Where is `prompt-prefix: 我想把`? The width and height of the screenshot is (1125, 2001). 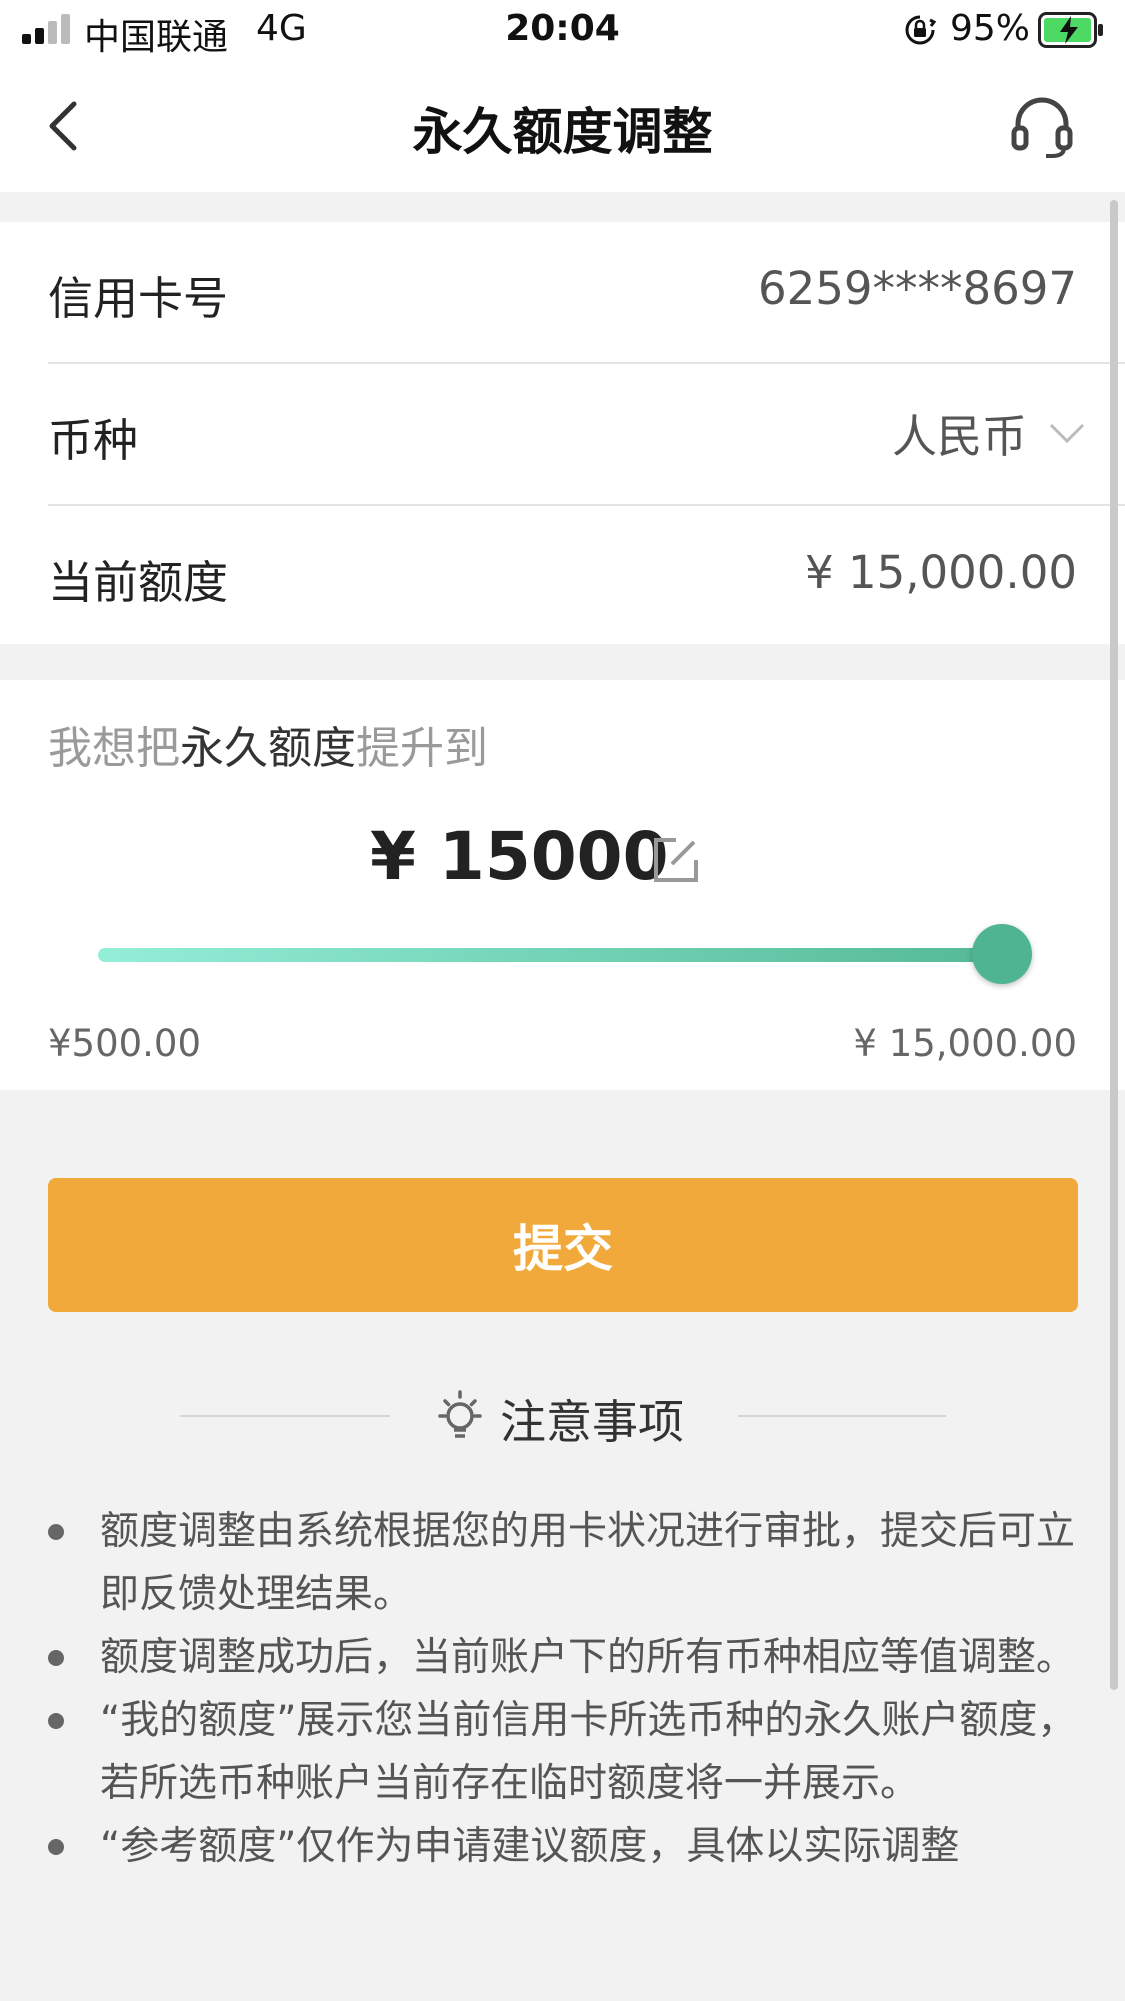
prompt-prefix: 我想把 is located at coordinates (114, 748).